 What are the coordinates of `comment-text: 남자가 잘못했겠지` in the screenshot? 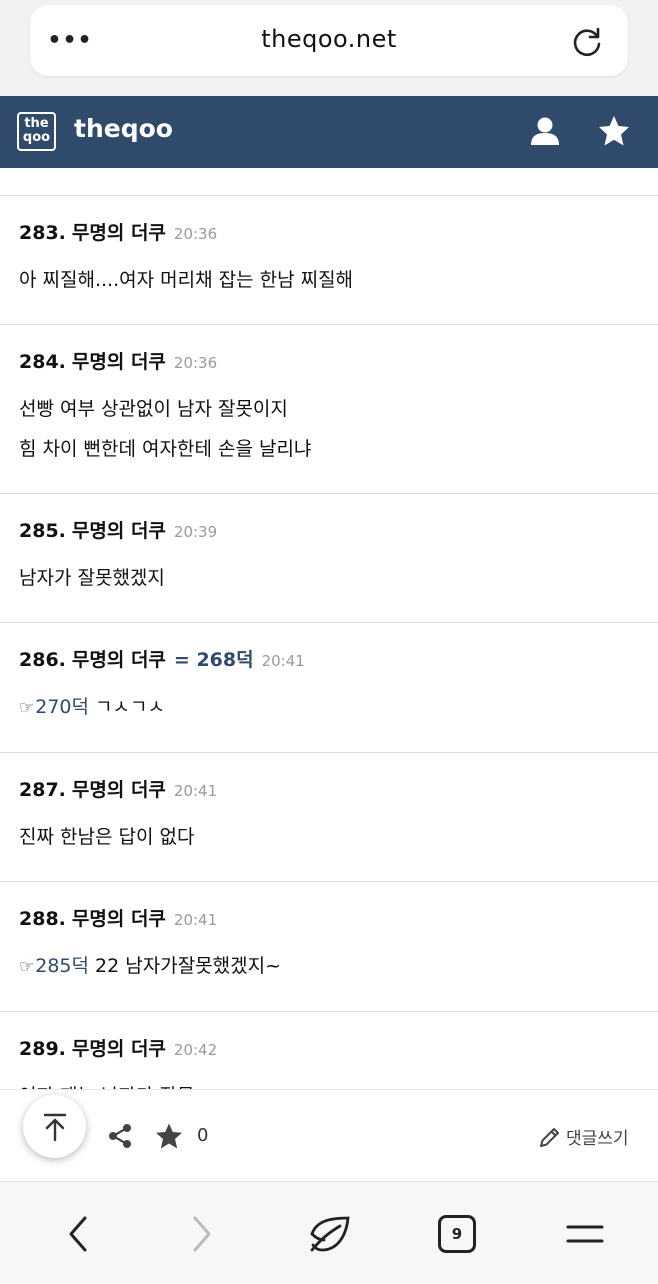 It's located at (92, 578).